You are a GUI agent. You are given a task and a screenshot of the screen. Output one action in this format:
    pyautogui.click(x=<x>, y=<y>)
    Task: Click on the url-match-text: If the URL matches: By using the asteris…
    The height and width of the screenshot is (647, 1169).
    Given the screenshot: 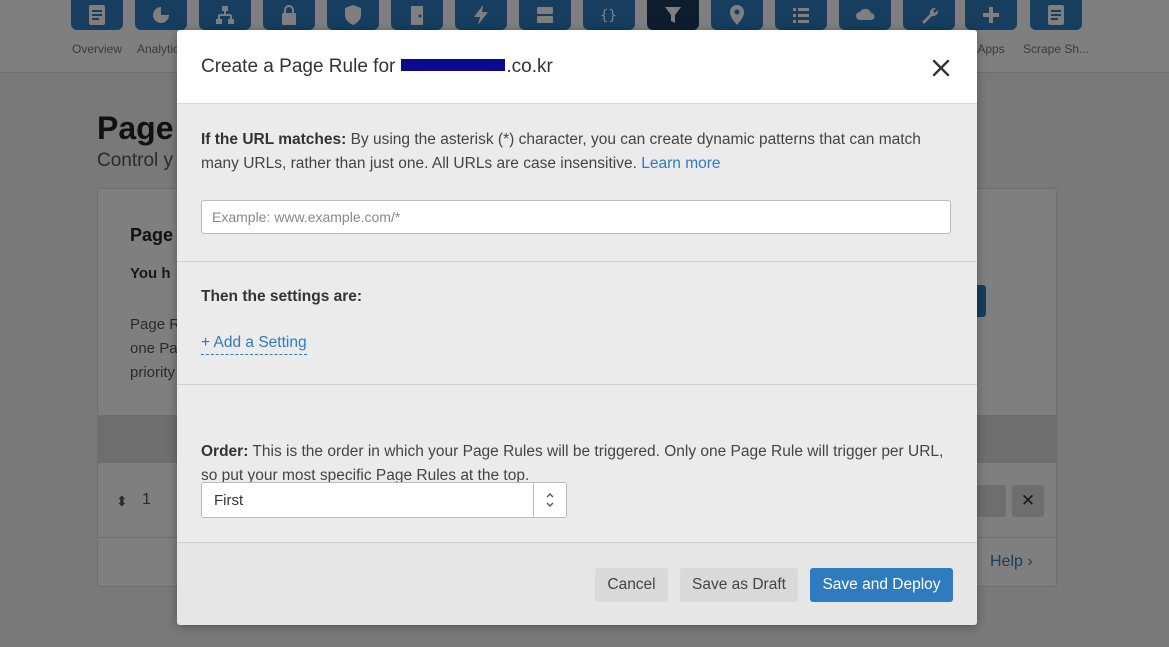 What is the action you would take?
    pyautogui.click(x=577, y=152)
    